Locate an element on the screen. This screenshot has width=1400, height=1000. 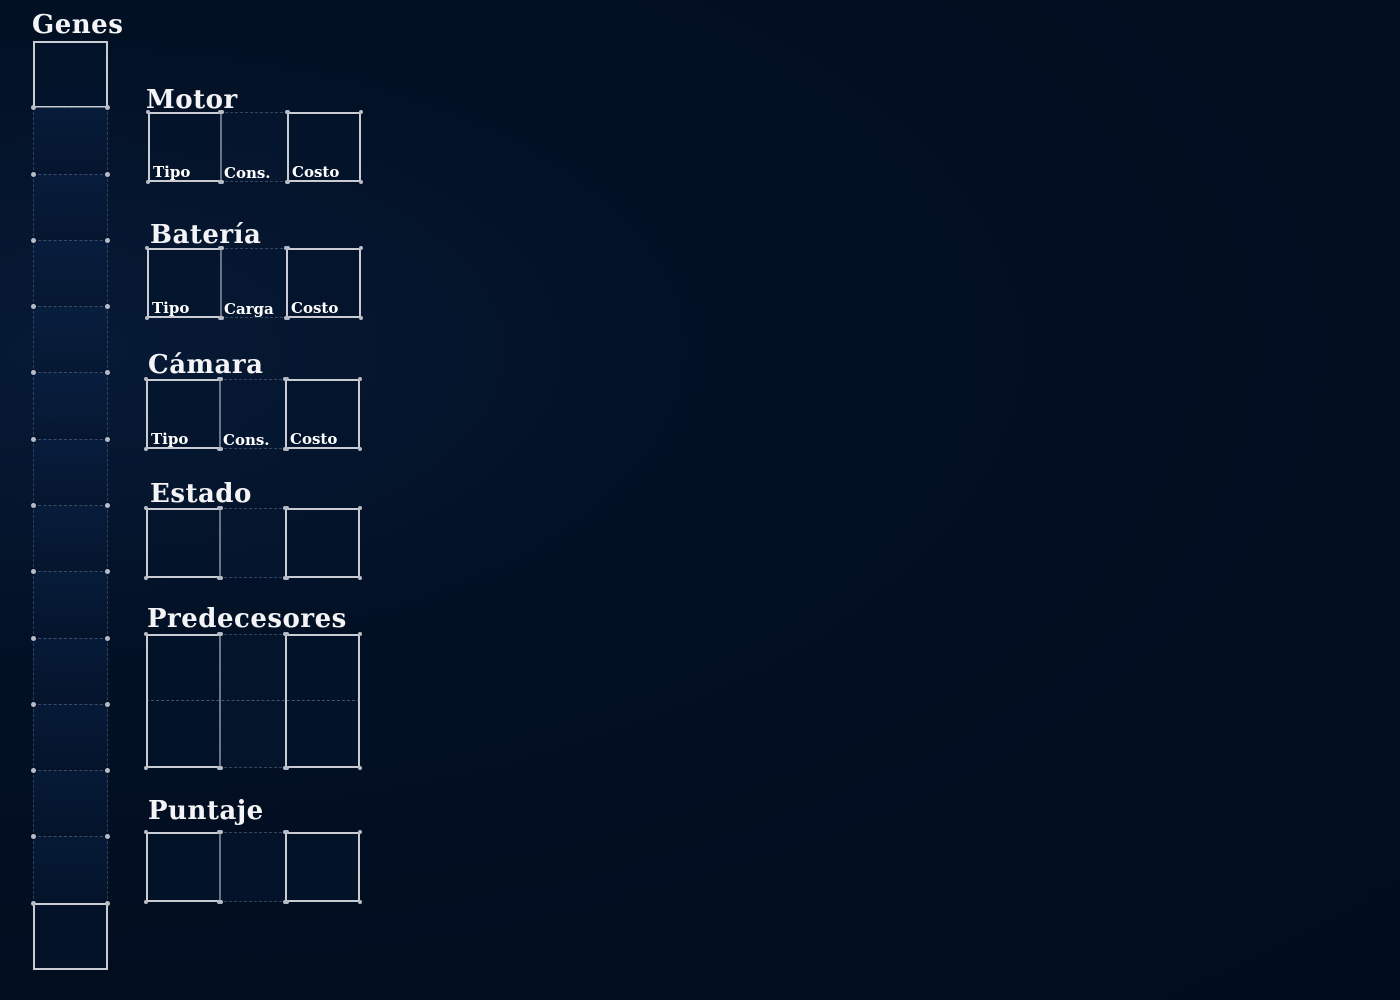
predecesores-grid is located at coordinates (252, 700).